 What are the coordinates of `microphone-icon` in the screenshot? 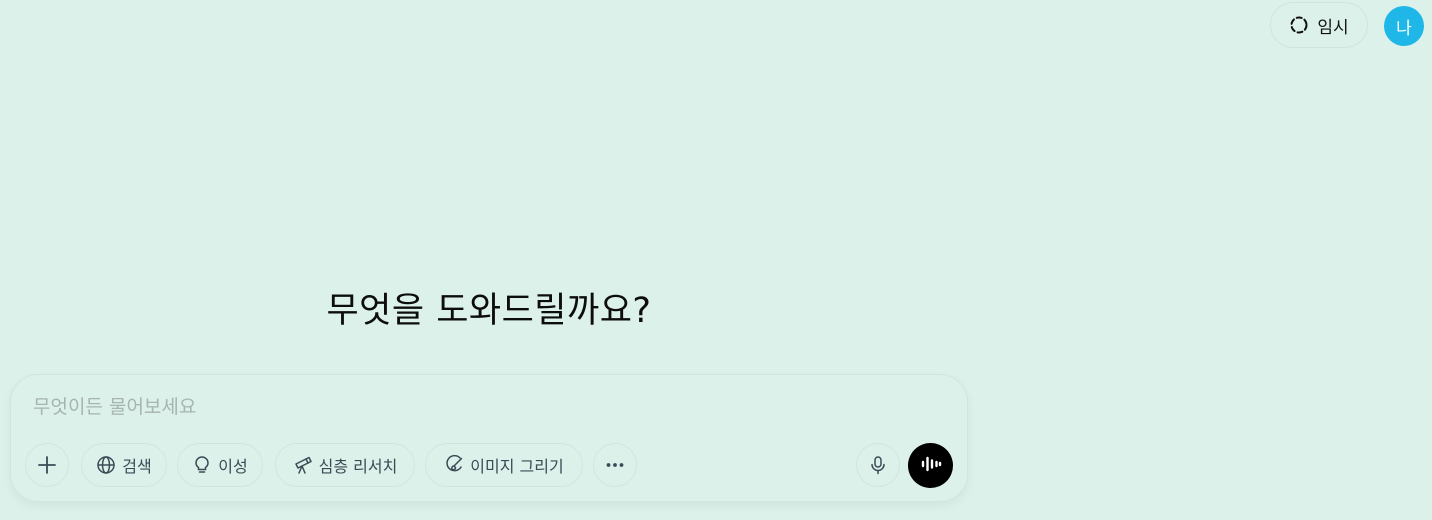 It's located at (878, 465).